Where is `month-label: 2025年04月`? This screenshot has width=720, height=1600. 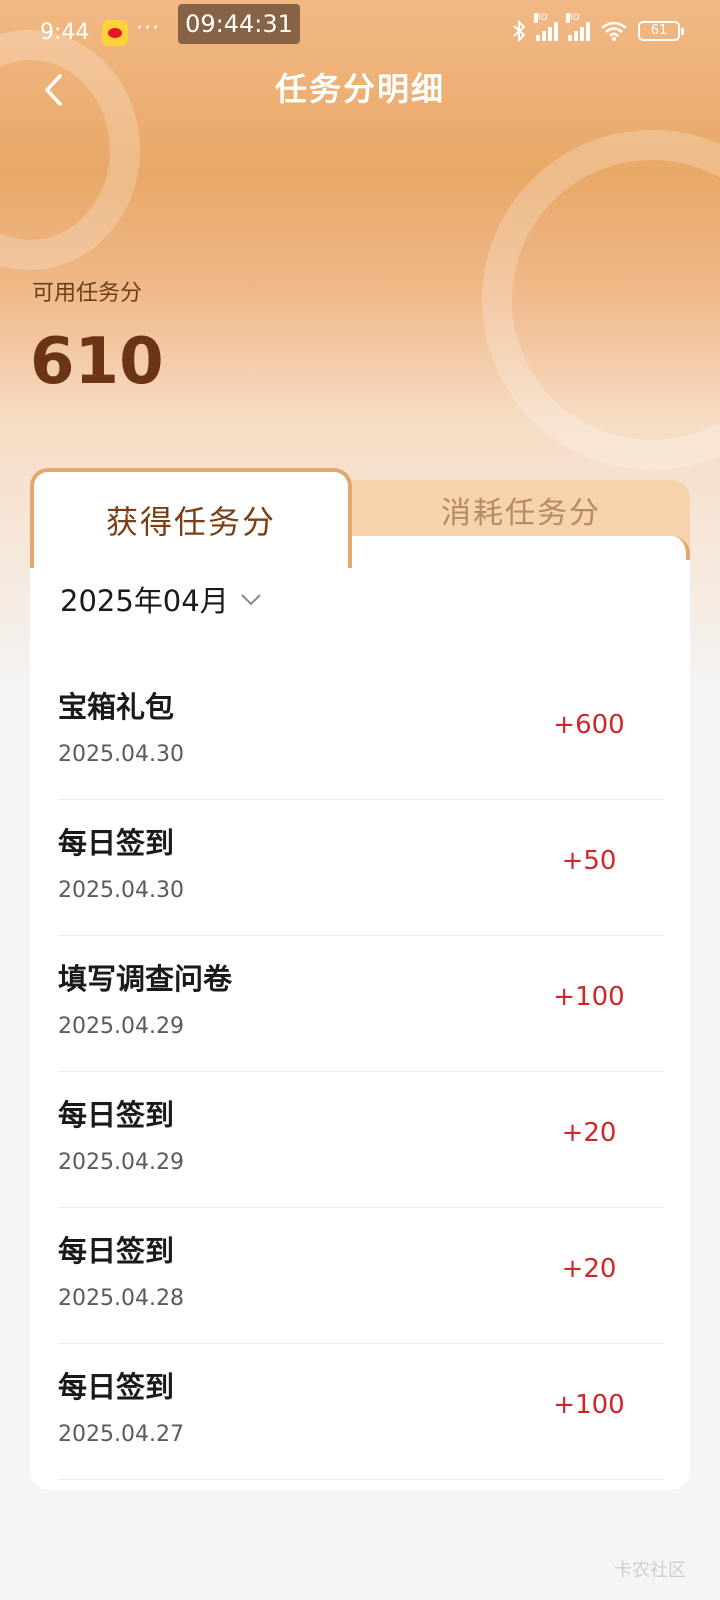 month-label: 2025年04月 is located at coordinates (144, 601).